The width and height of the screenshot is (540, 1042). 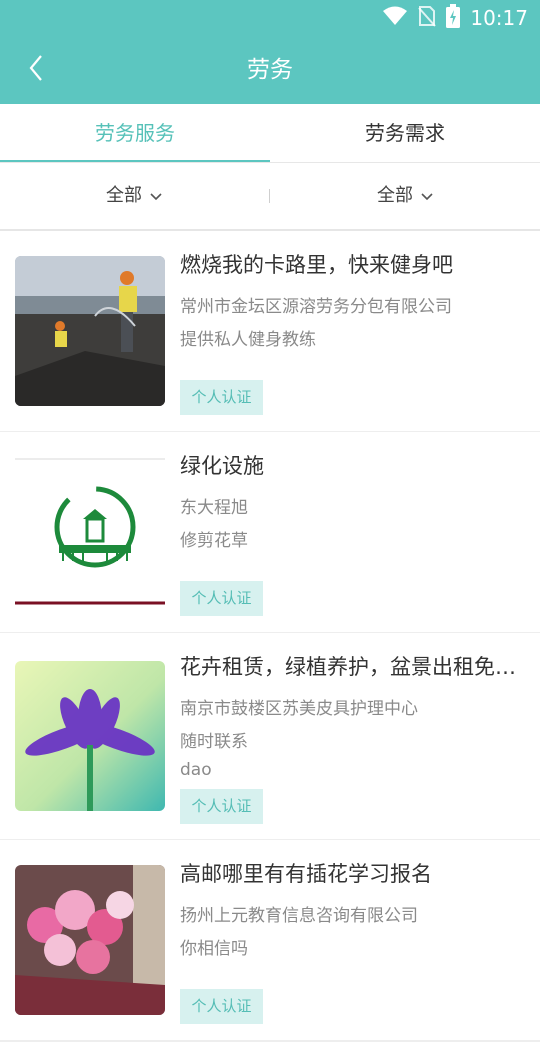 I want to click on item-title: 燃烧我的卡路里，快来健身吧, so click(x=316, y=265).